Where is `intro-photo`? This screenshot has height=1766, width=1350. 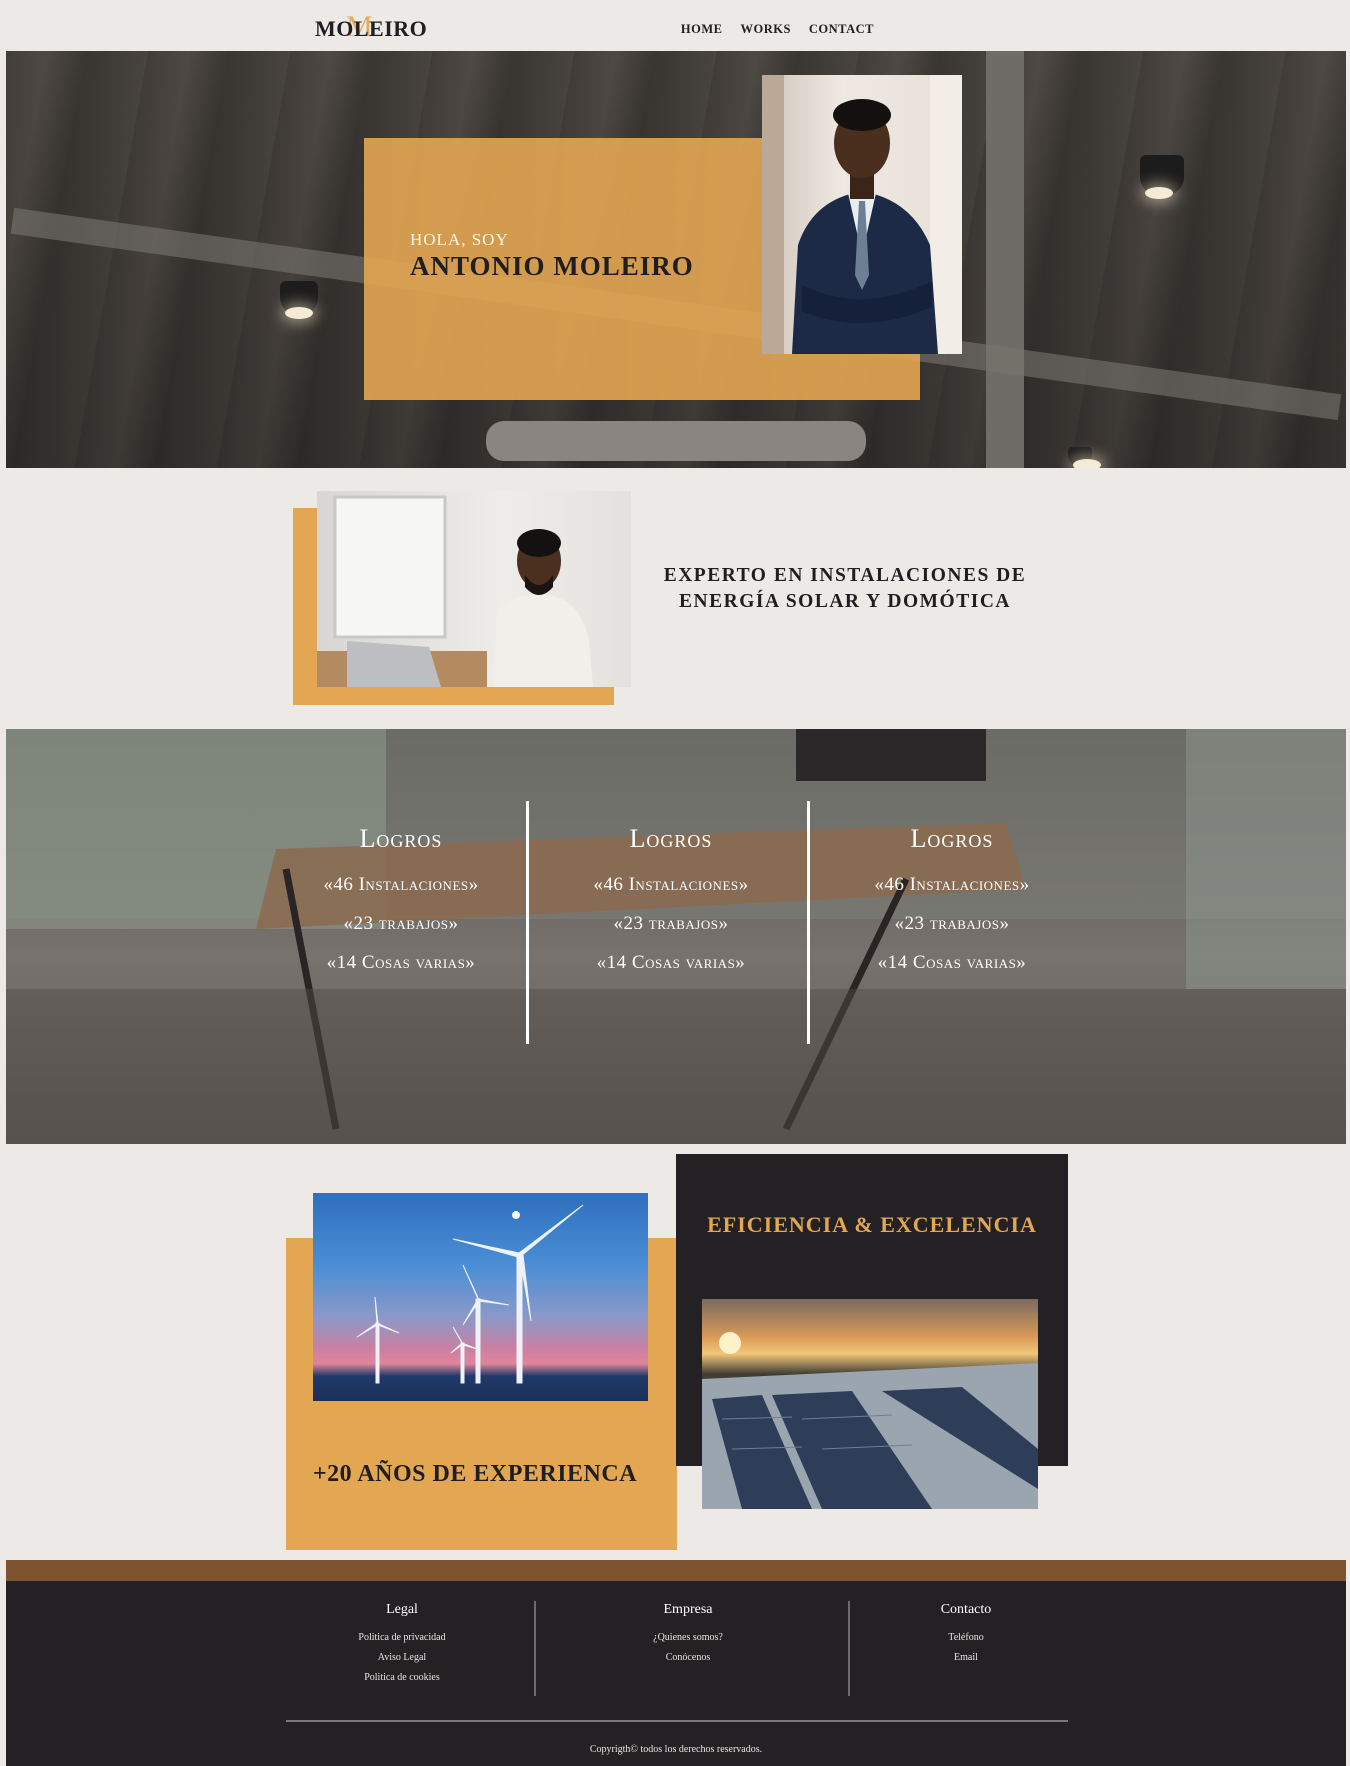 intro-photo is located at coordinates (474, 589).